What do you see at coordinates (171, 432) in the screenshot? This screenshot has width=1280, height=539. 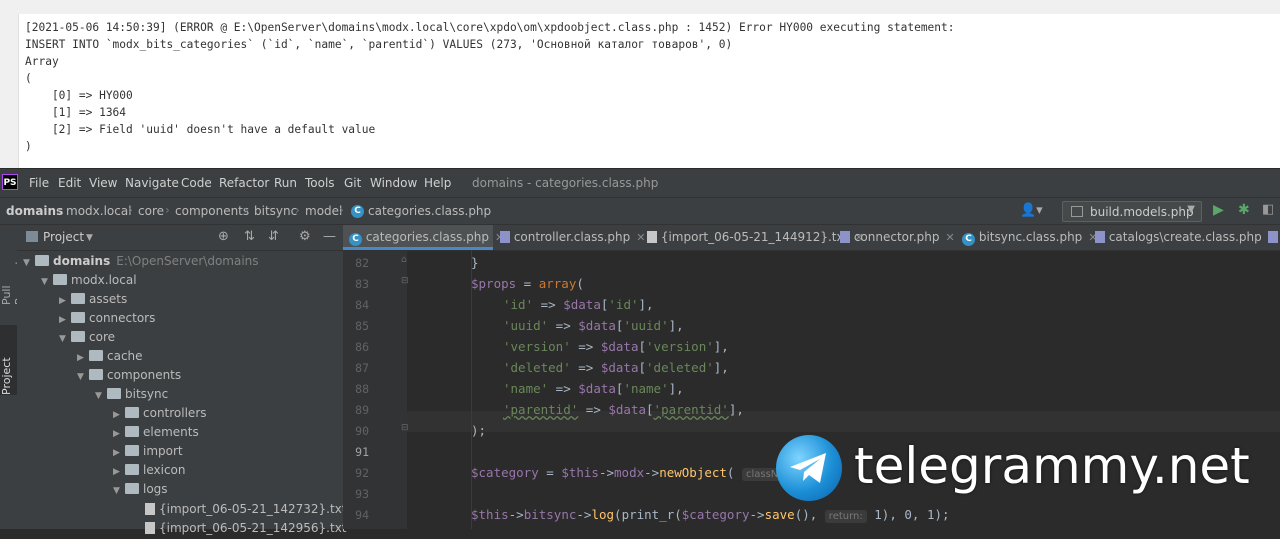 I see `tree-label: elements` at bounding box center [171, 432].